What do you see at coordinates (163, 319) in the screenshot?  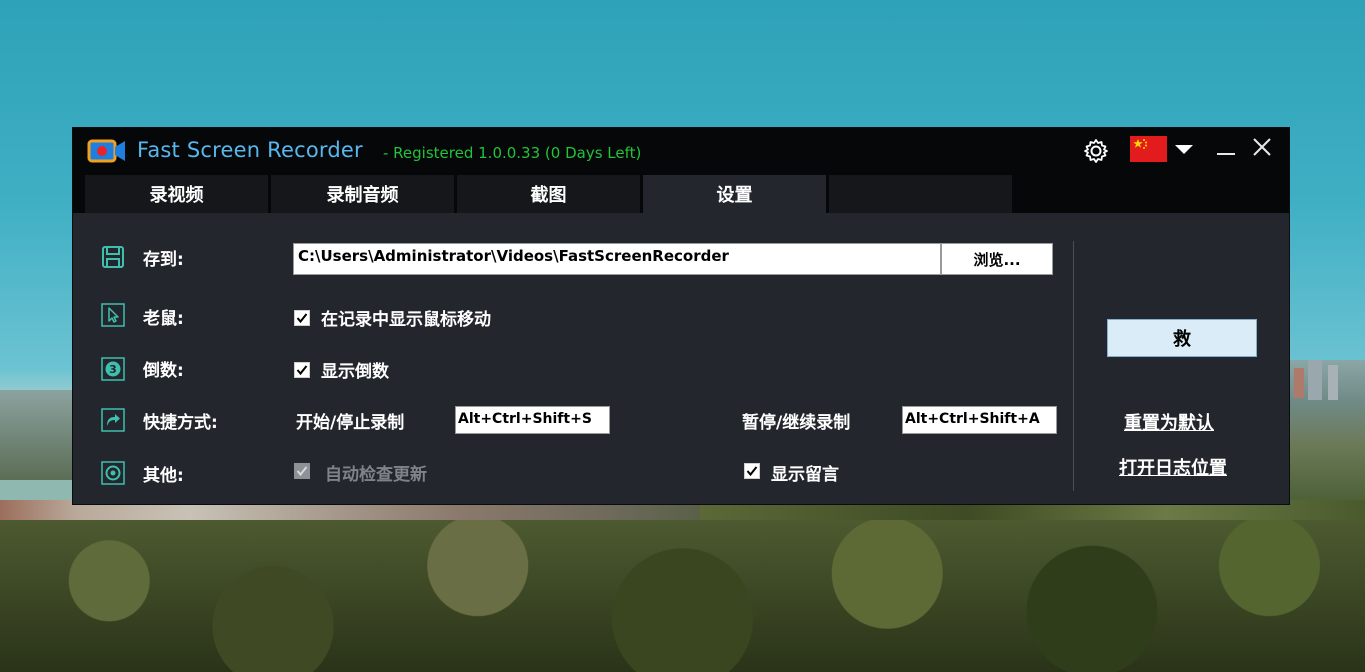 I see `mouse-label: 老鼠:` at bounding box center [163, 319].